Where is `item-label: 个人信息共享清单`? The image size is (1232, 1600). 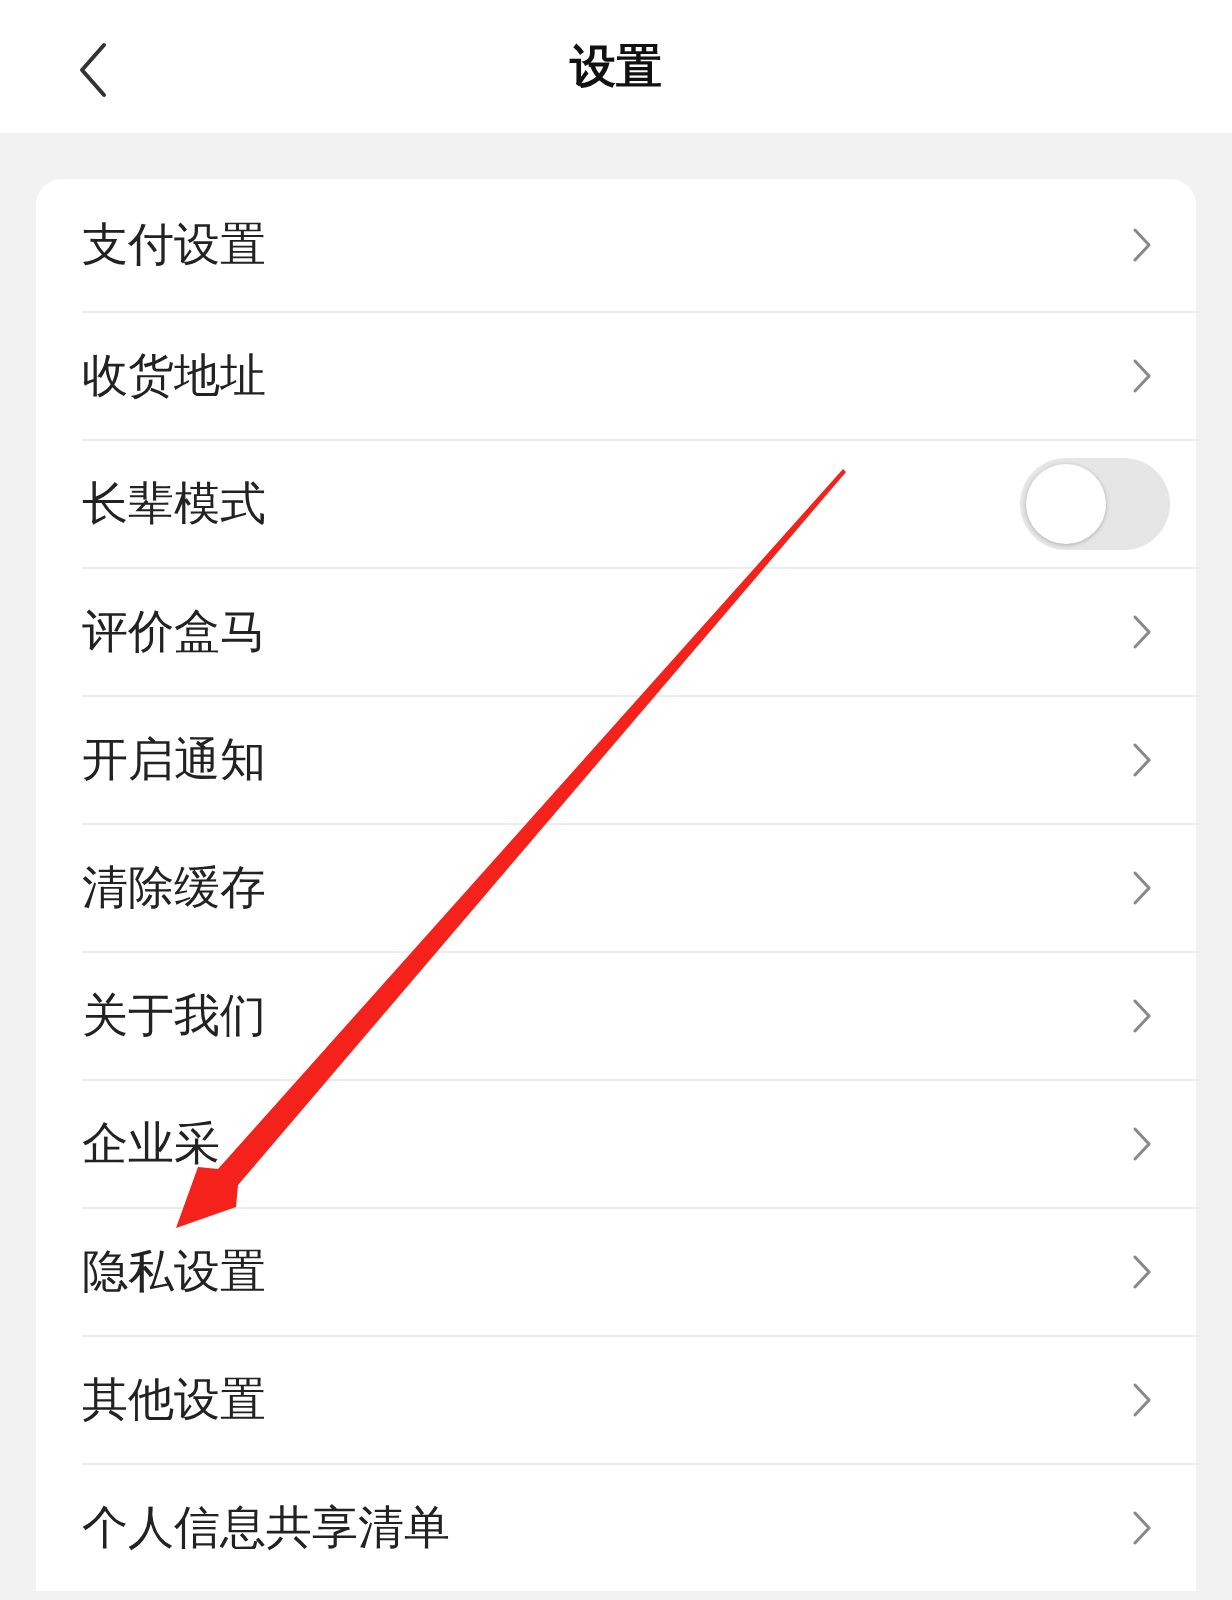
item-label: 个人信息共享清单 is located at coordinates (266, 1527).